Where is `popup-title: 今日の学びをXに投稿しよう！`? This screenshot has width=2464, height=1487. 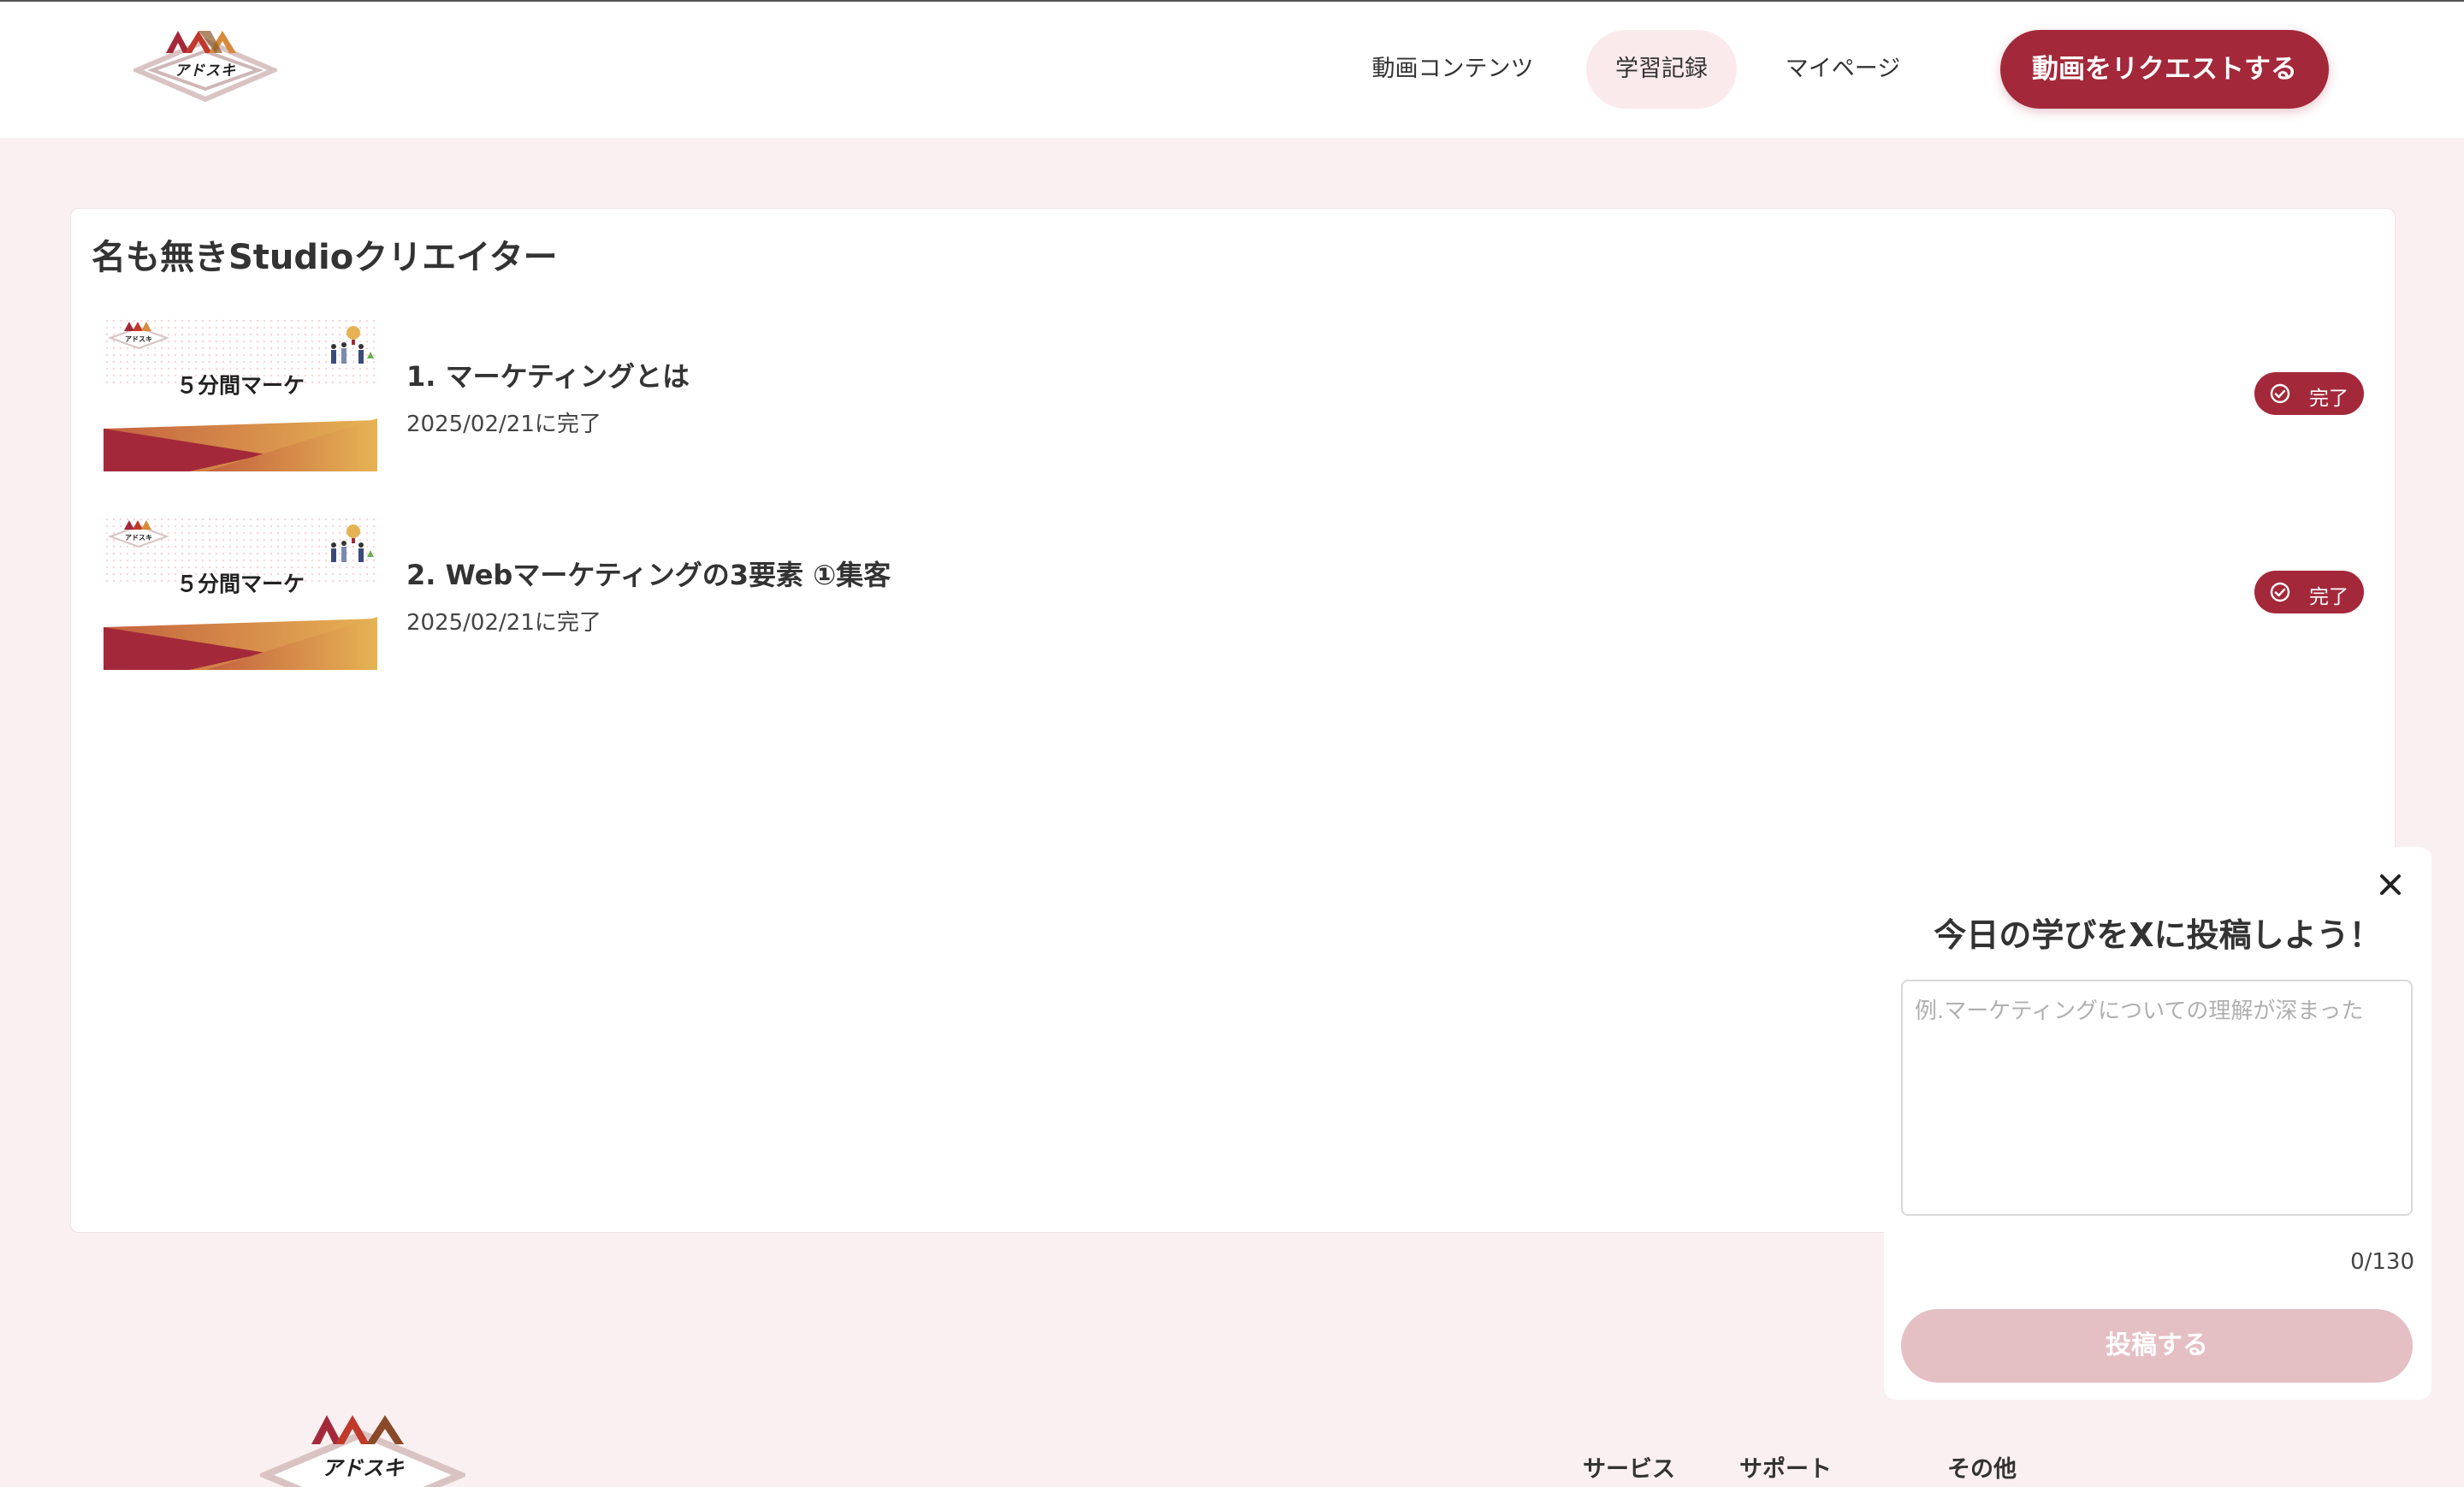 popup-title: 今日の学びをXに投稿しよう！ is located at coordinates (2158, 935).